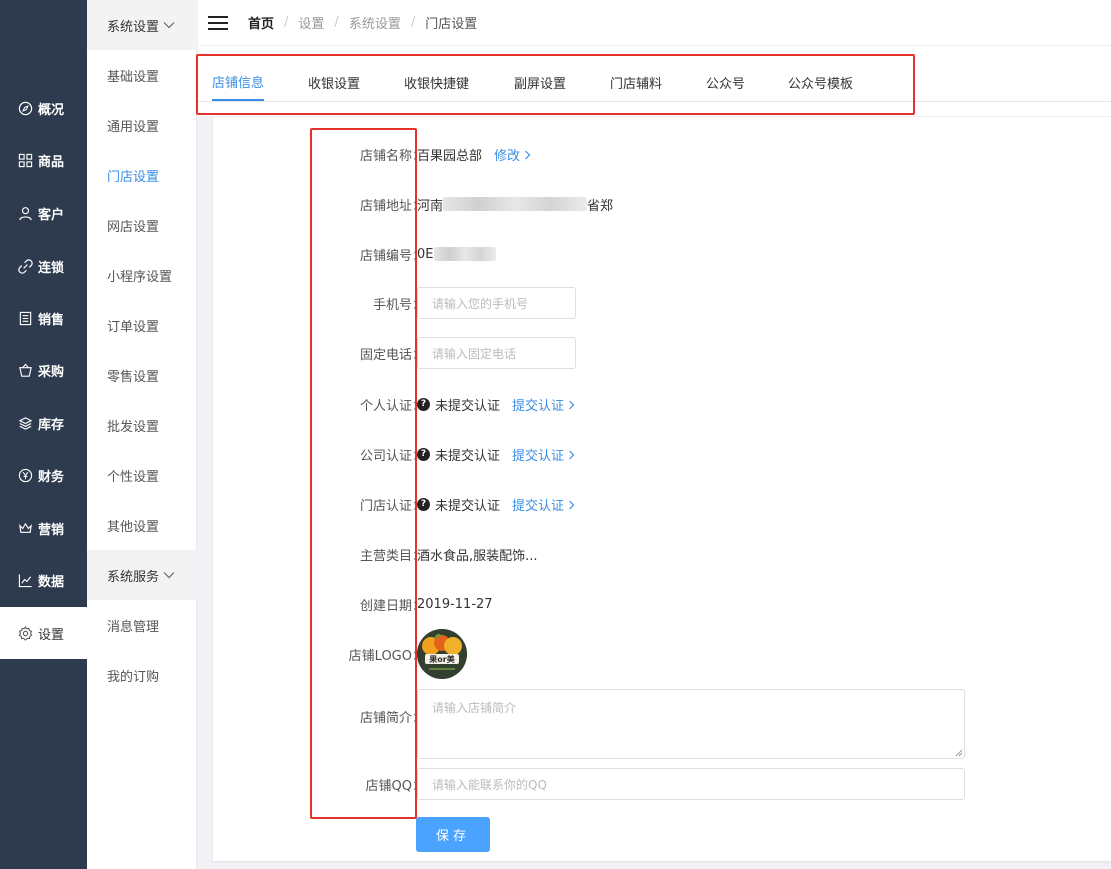 This screenshot has height=869, width=1111. Describe the element at coordinates (25, 108) in the screenshot. I see `compass-icon` at that location.